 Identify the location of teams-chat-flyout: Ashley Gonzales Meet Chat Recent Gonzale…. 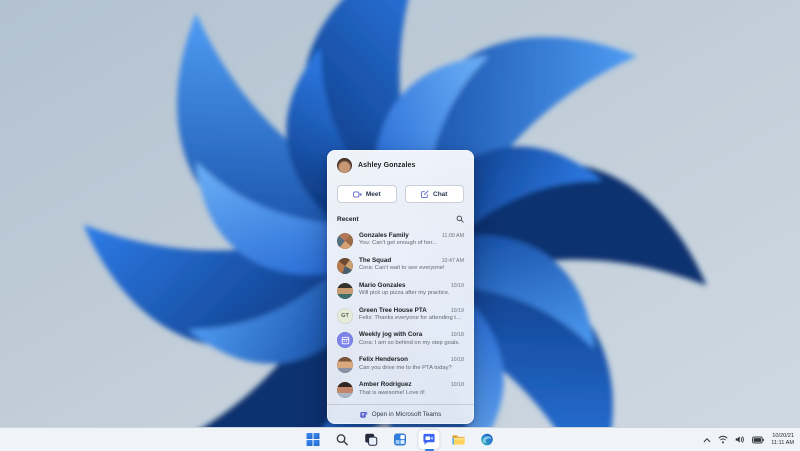
(400, 287).